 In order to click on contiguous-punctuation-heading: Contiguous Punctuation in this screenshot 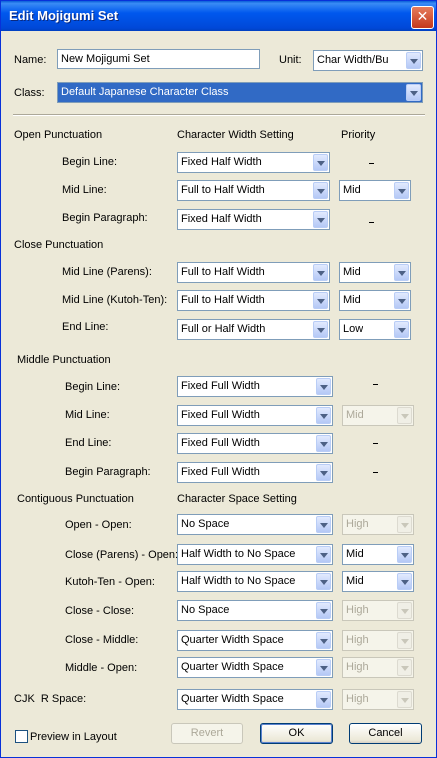, I will do `click(75, 499)`.